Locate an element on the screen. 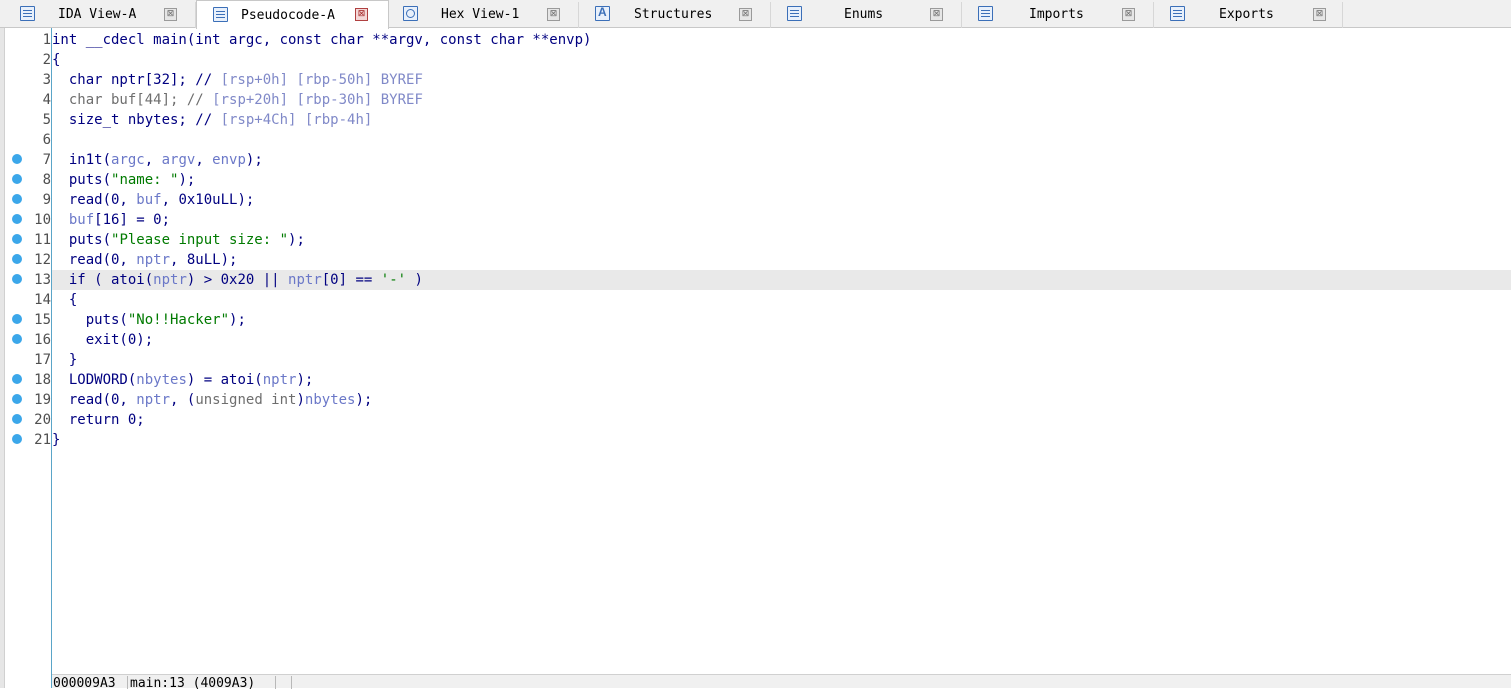  tab-imports: Imports ⊠ is located at coordinates (1058, 15).